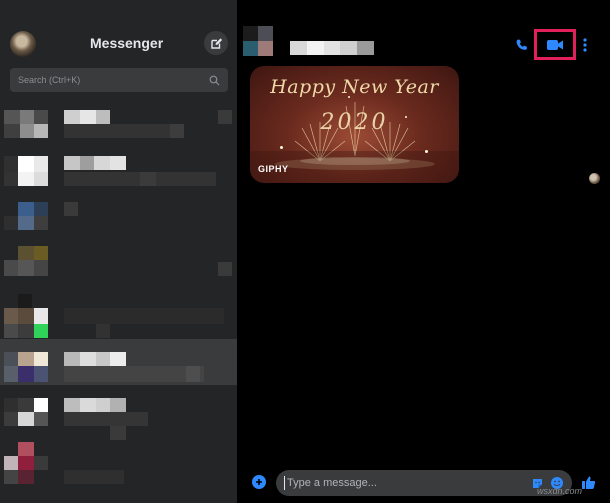  I want to click on compose-icon, so click(216, 43).